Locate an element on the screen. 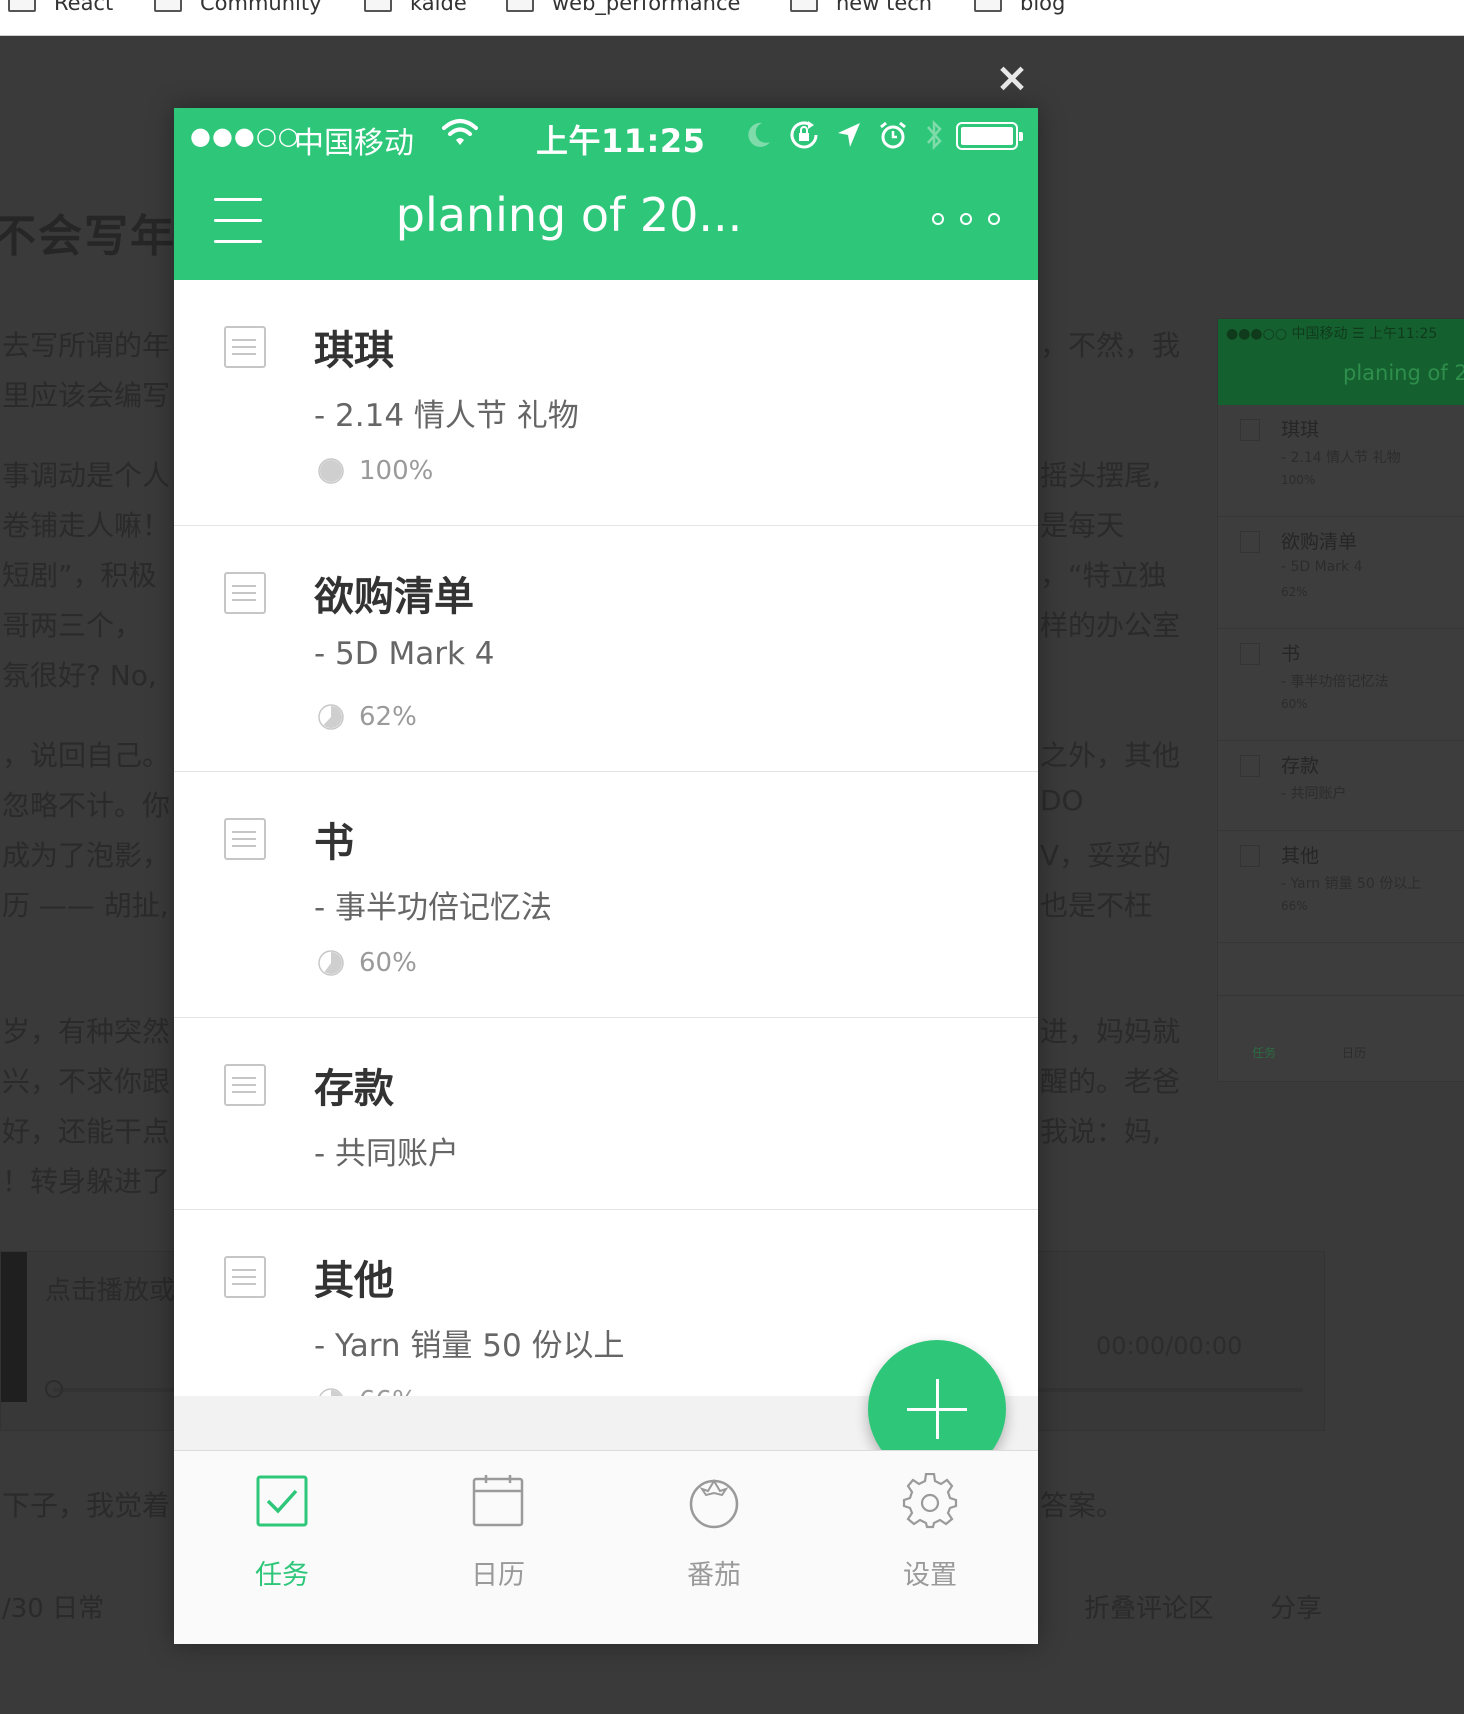 Image resolution: width=1464 pixels, height=1714 pixels. article-text: 是每天 is located at coordinates (1082, 525).